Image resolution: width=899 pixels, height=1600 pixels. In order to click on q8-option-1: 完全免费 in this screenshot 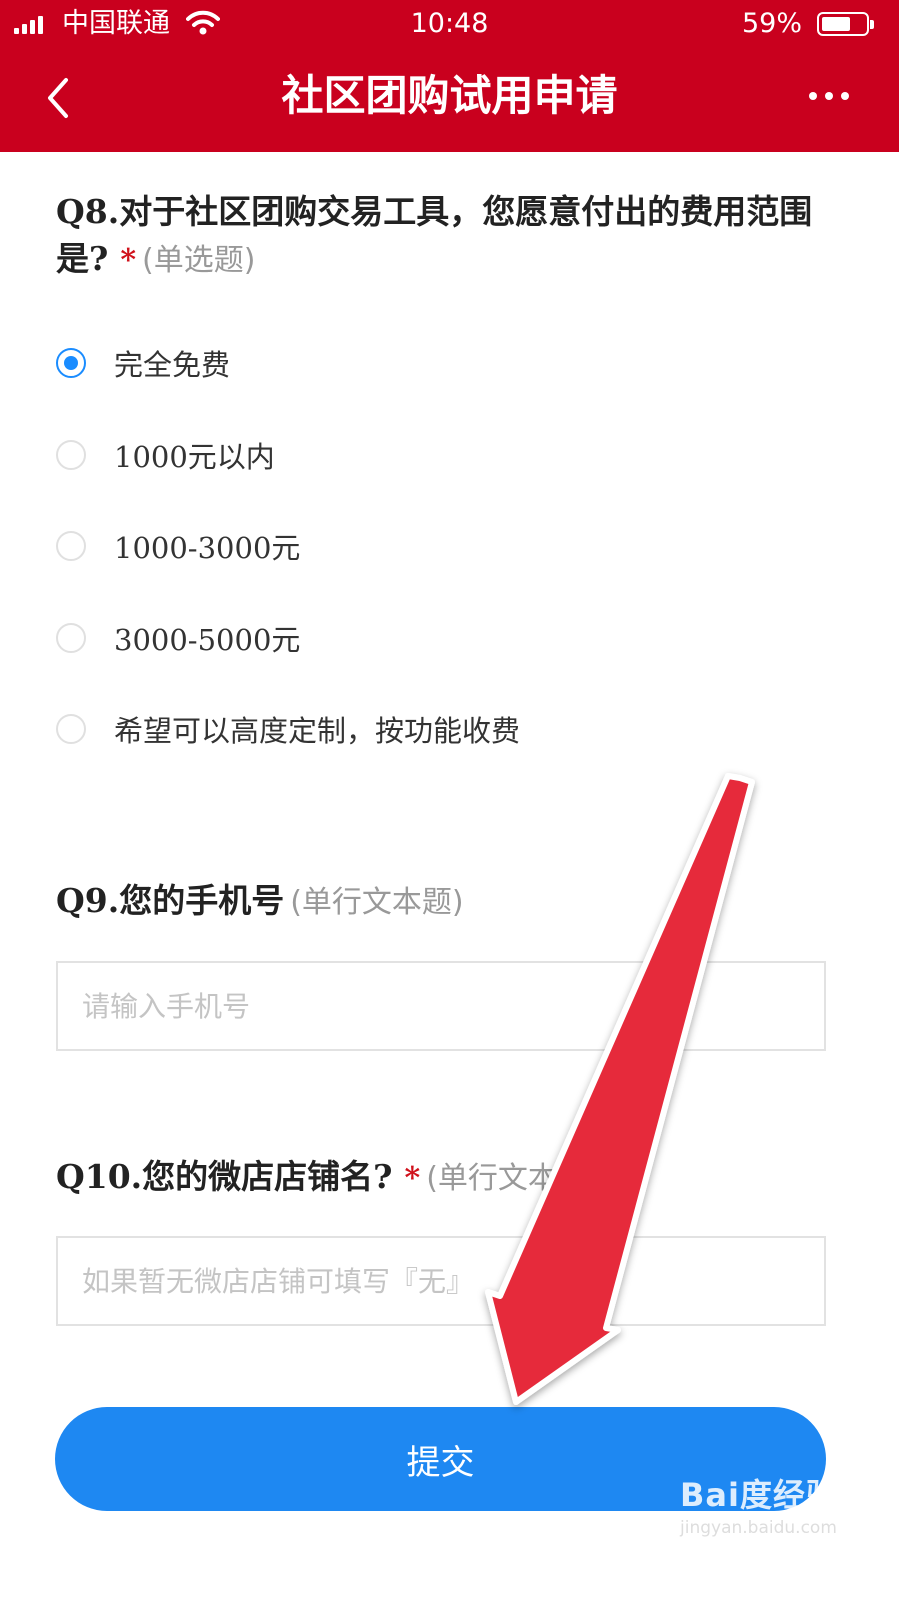, I will do `click(143, 363)`.